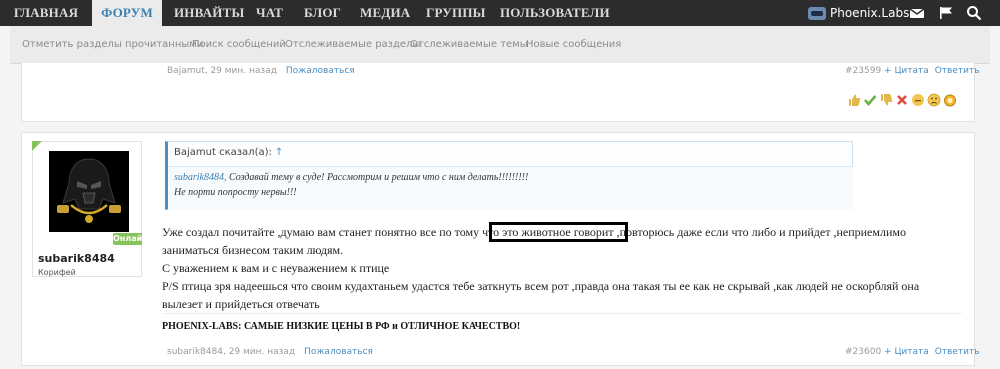 The width and height of the screenshot is (1000, 369). I want to click on post-actions: #23600 + Цитата Ответить, so click(912, 352).